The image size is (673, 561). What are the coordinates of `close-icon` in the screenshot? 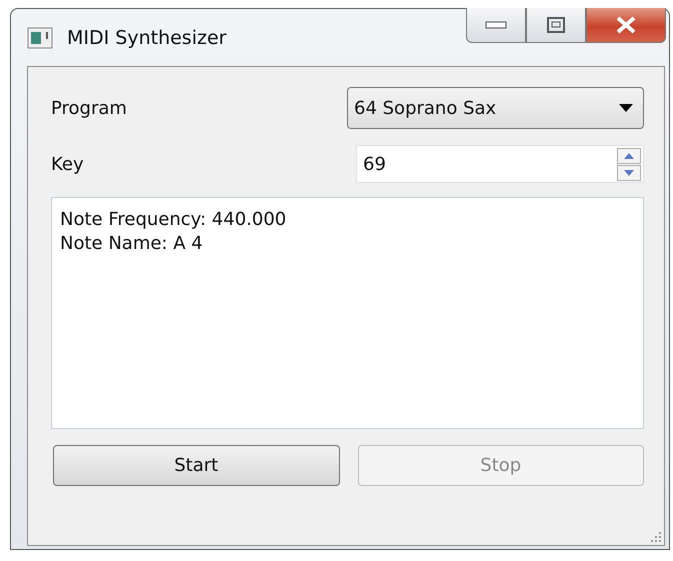 It's located at (626, 25).